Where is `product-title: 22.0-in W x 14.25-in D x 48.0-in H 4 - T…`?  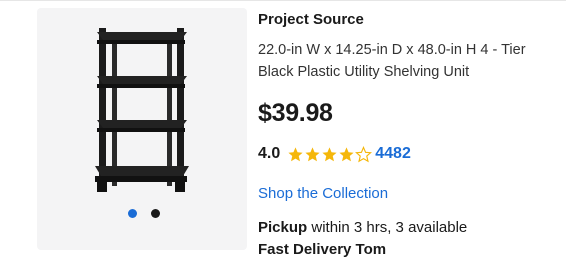 product-title: 22.0-in W x 14.25-in D x 48.0-in H 4 - T… is located at coordinates (392, 61).